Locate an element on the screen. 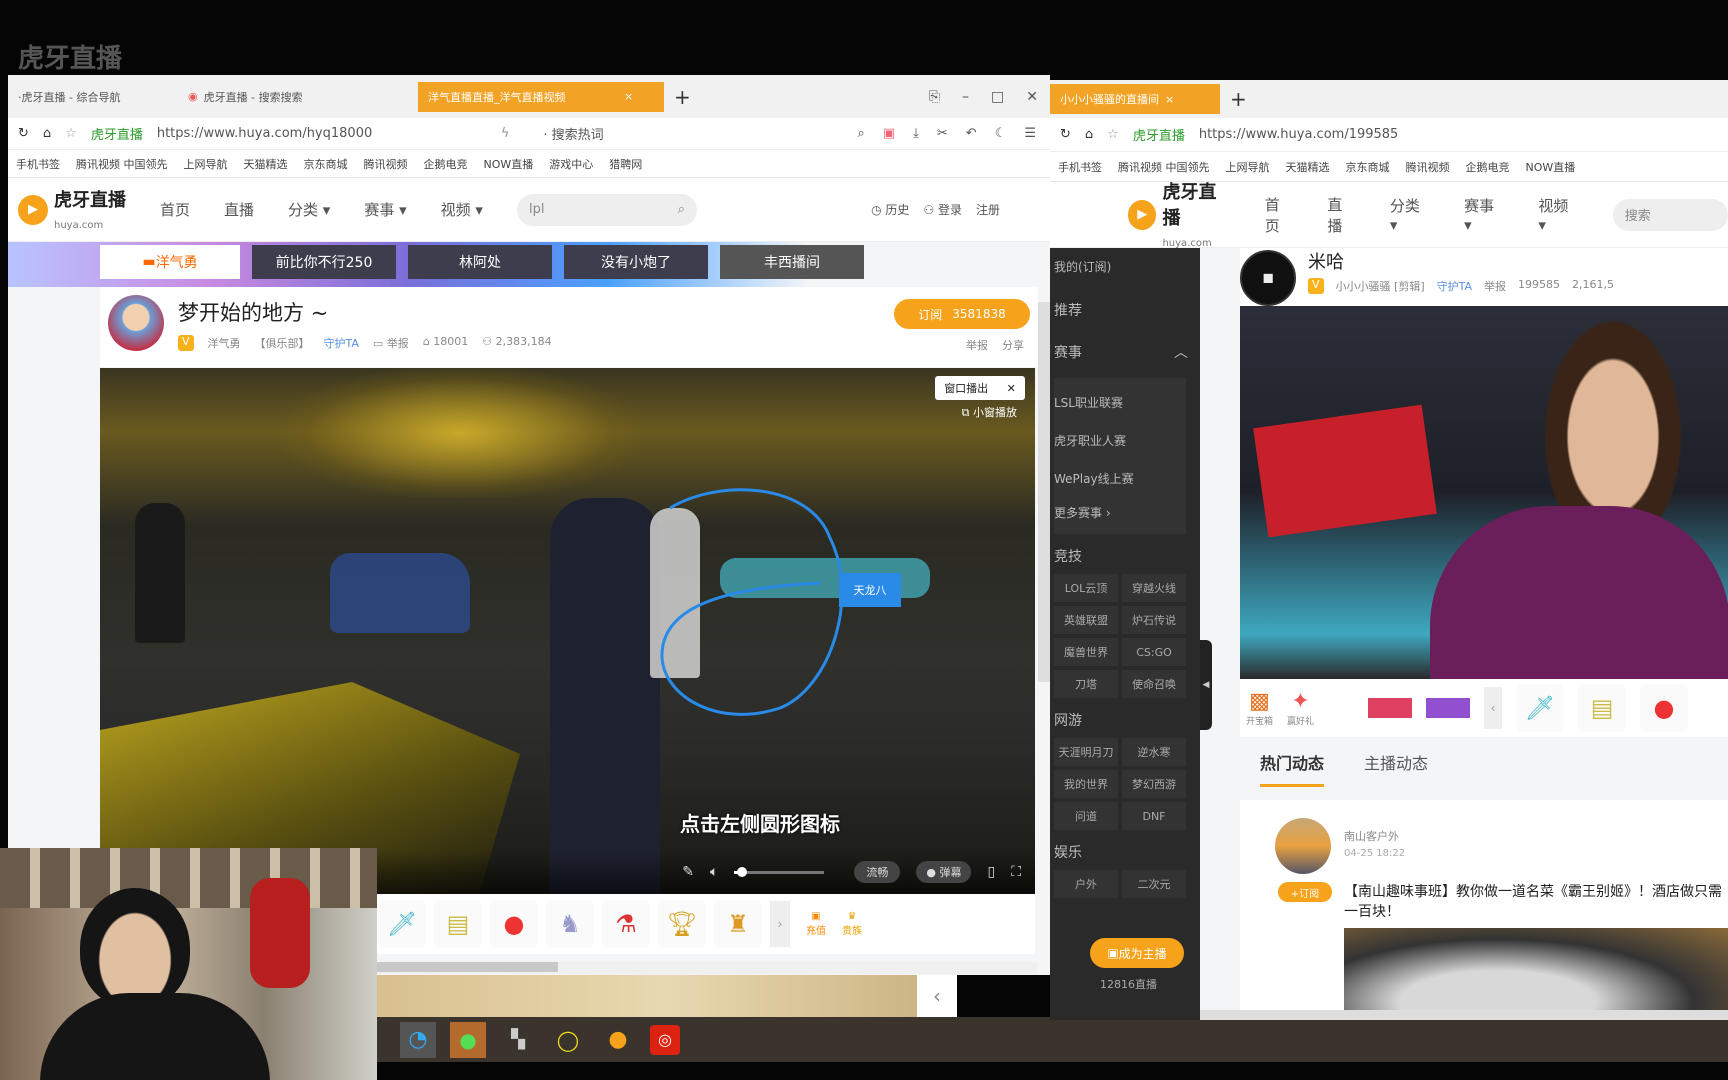 This screenshot has width=1728, height=1080. home-icon: ⌂ is located at coordinates (1089, 134).